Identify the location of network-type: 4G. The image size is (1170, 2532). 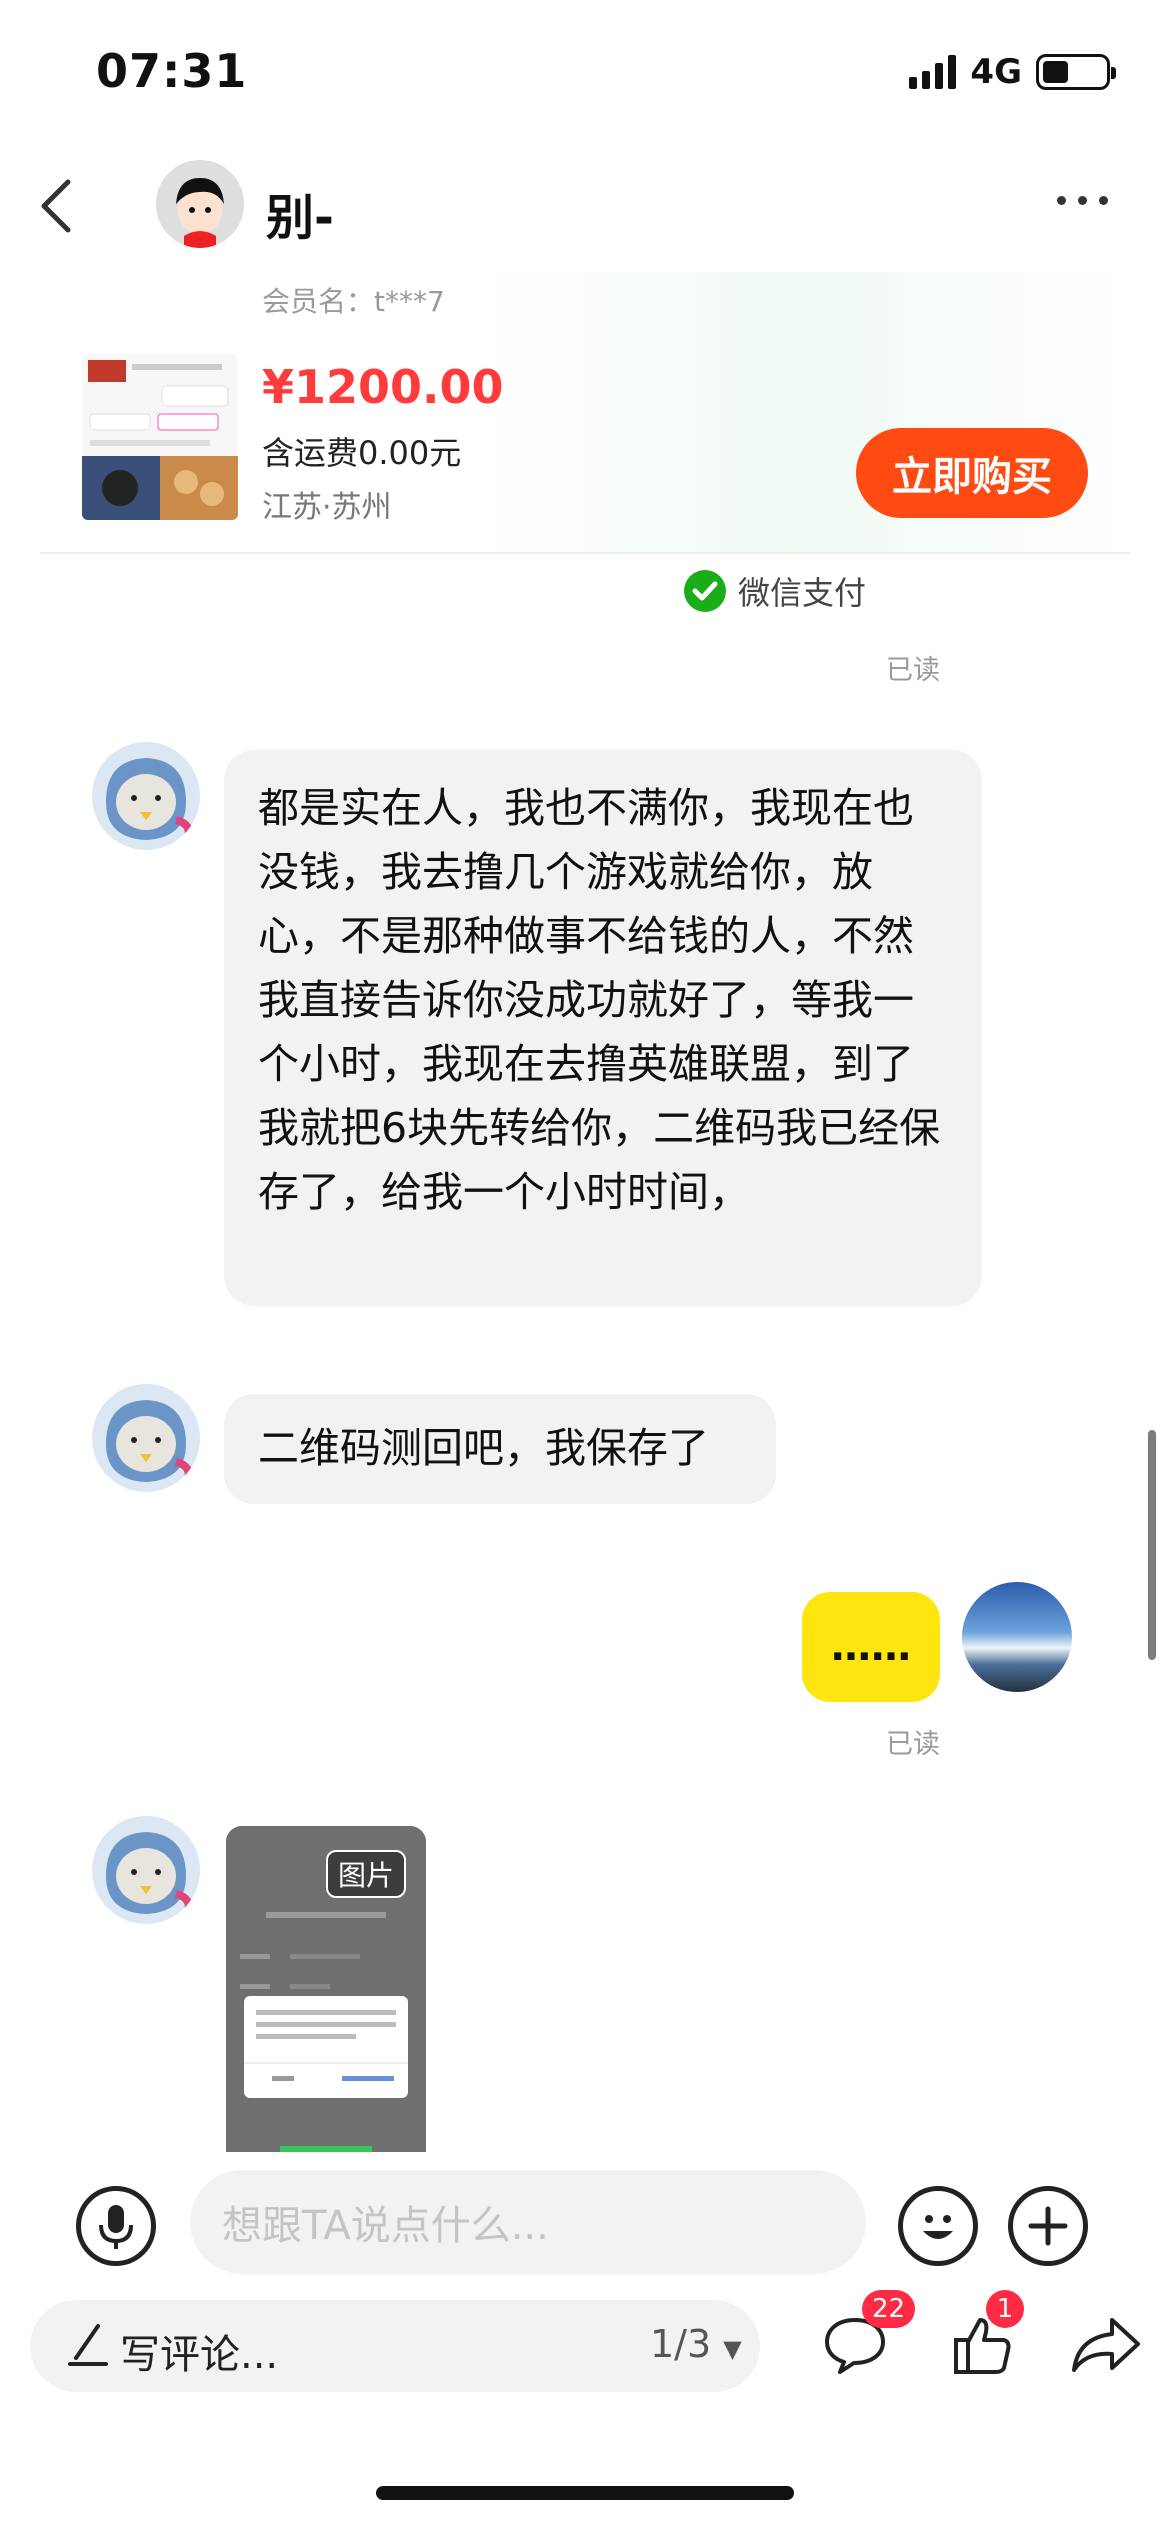
(996, 72).